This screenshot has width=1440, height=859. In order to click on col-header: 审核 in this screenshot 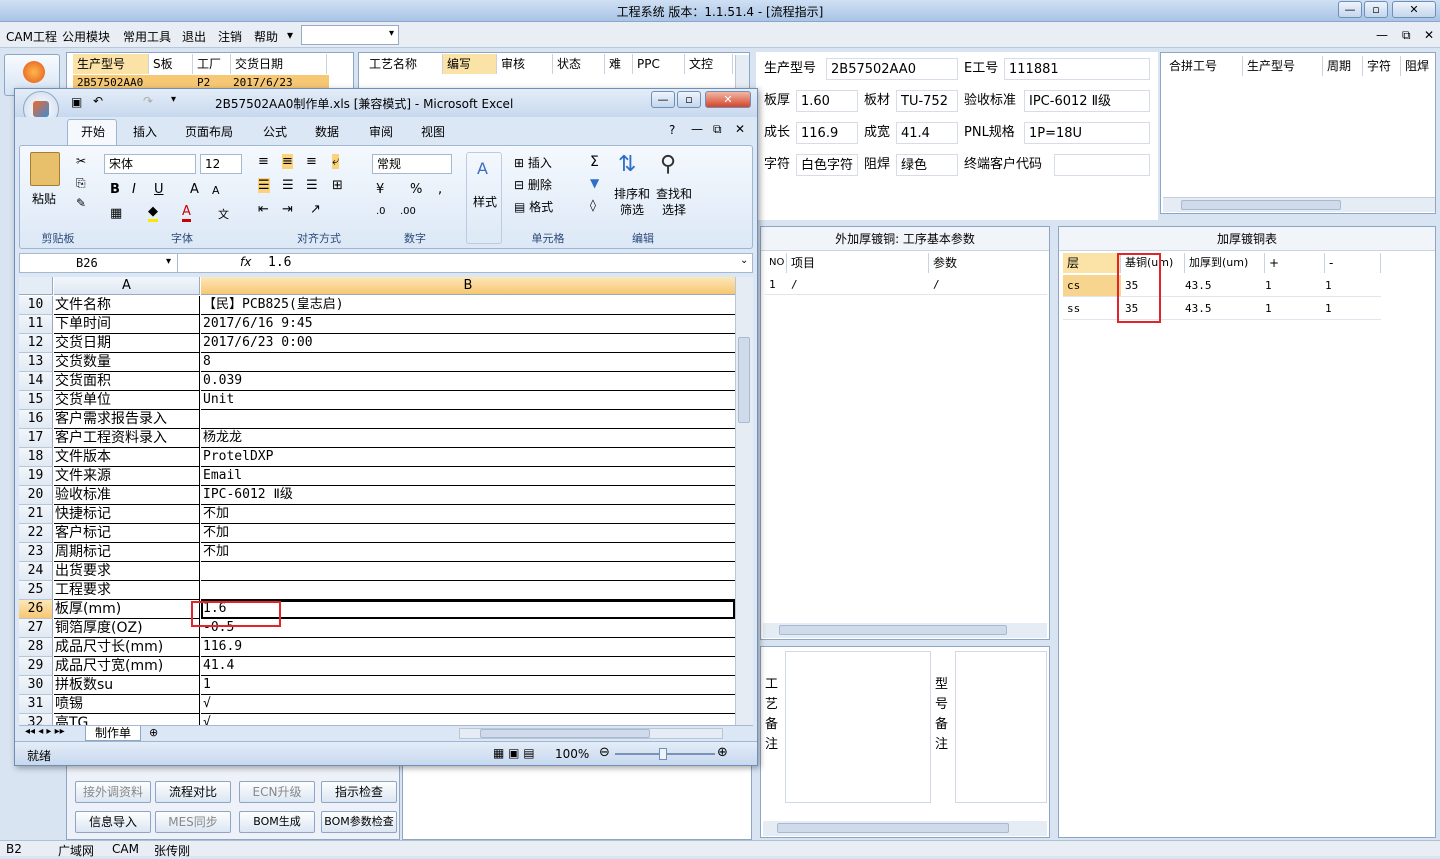, I will do `click(525, 64)`.